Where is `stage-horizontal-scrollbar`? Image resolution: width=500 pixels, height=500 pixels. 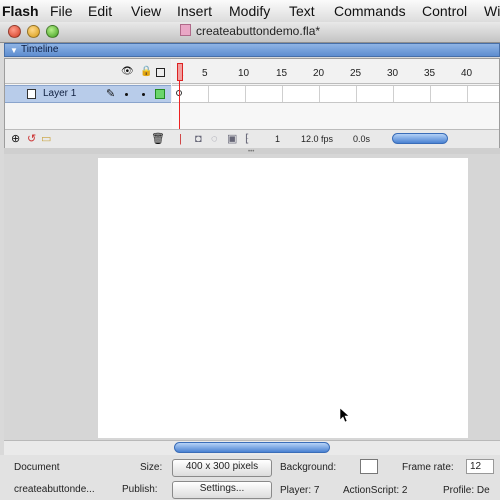 stage-horizontal-scrollbar is located at coordinates (252, 448).